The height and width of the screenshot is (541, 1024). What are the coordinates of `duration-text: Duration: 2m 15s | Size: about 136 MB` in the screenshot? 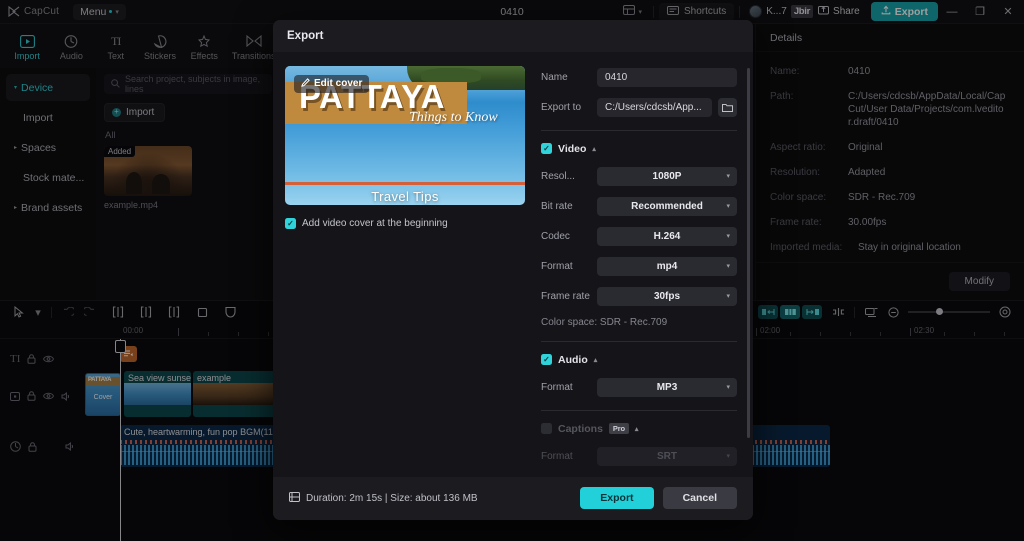 It's located at (392, 498).